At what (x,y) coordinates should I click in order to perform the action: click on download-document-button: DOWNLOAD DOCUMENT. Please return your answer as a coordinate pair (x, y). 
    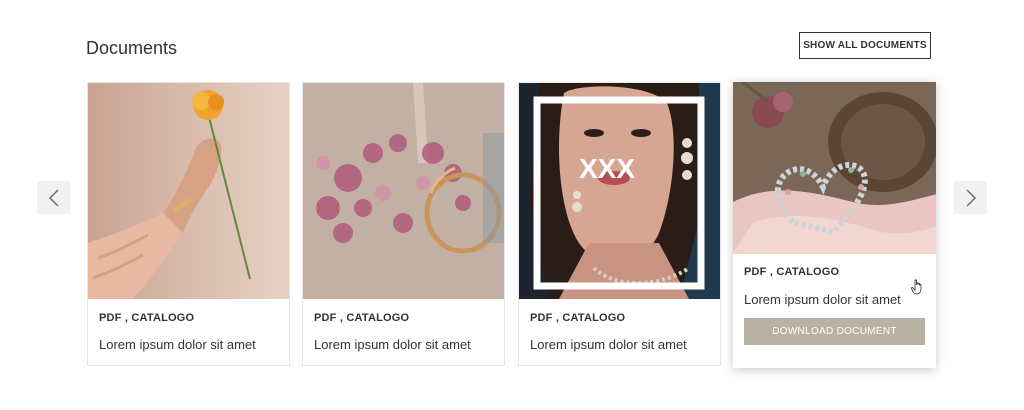
    Looking at the image, I should click on (834, 331).